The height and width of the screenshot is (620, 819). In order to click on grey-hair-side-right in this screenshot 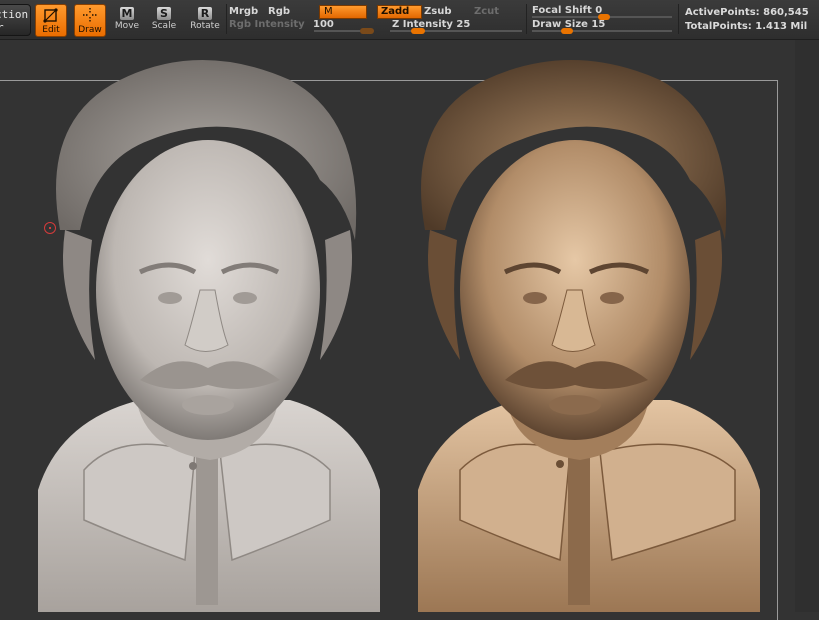, I will do `click(336, 295)`.